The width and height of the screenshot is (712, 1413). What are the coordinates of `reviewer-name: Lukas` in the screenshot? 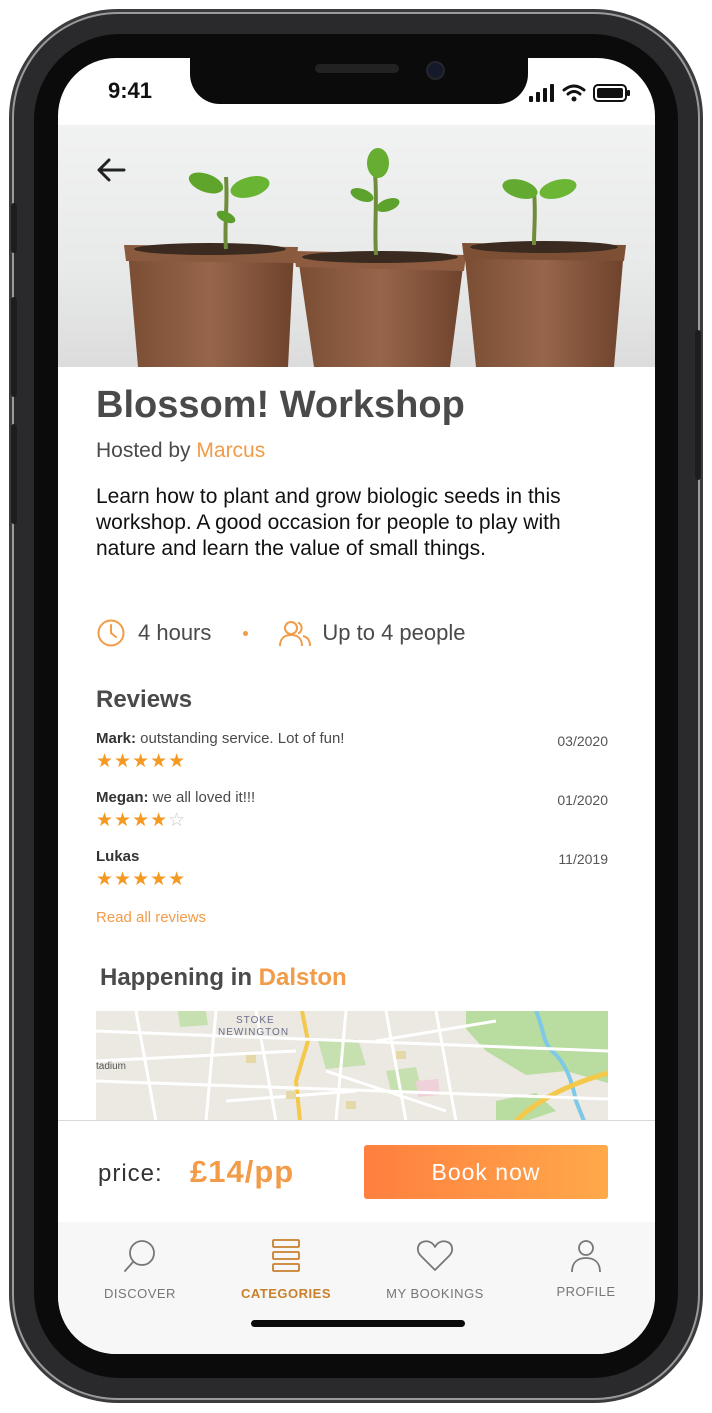 It's located at (118, 856).